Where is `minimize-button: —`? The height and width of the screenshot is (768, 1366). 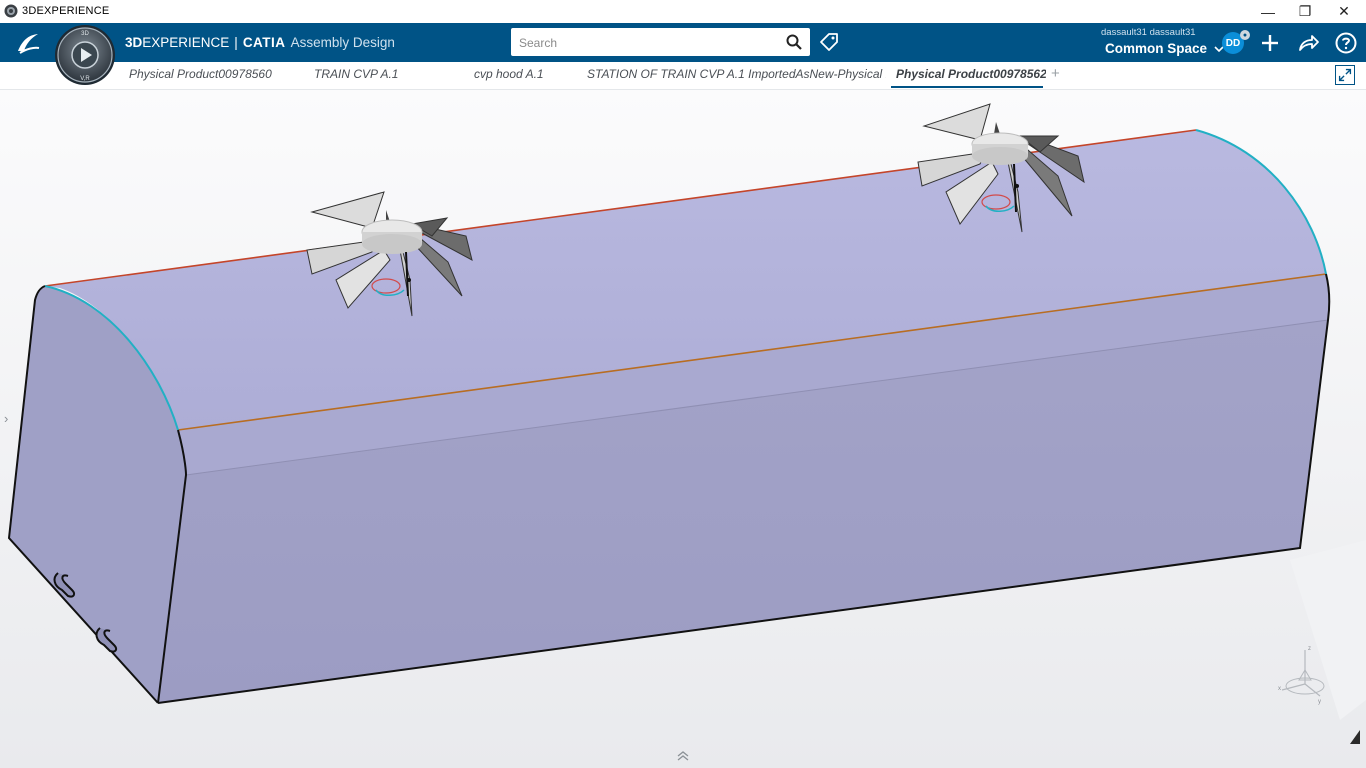 minimize-button: — is located at coordinates (1268, 11).